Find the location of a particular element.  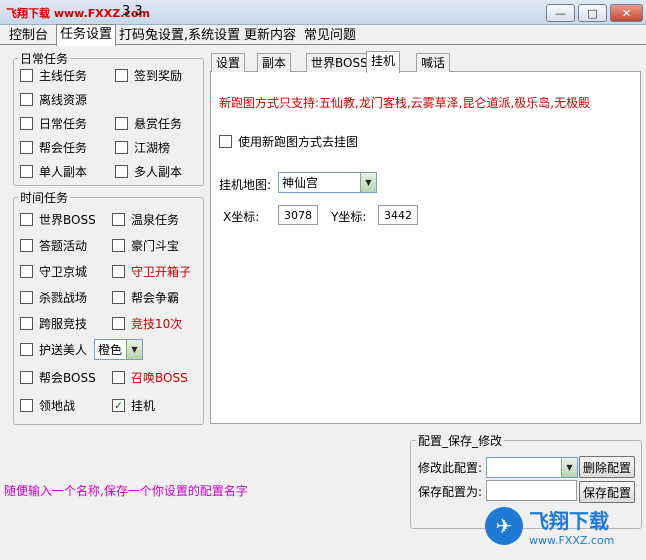

checkbox-label: 帮会争霸 is located at coordinates (155, 297).